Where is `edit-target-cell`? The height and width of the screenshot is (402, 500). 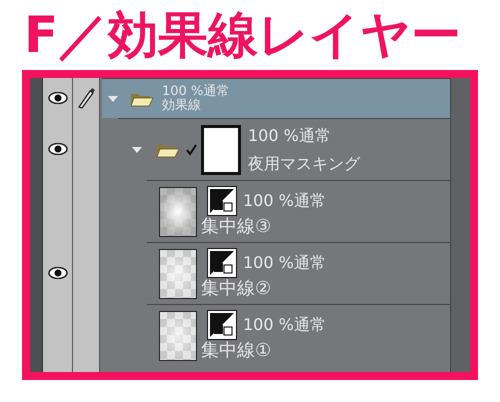
edit-target-cell is located at coordinates (86, 98).